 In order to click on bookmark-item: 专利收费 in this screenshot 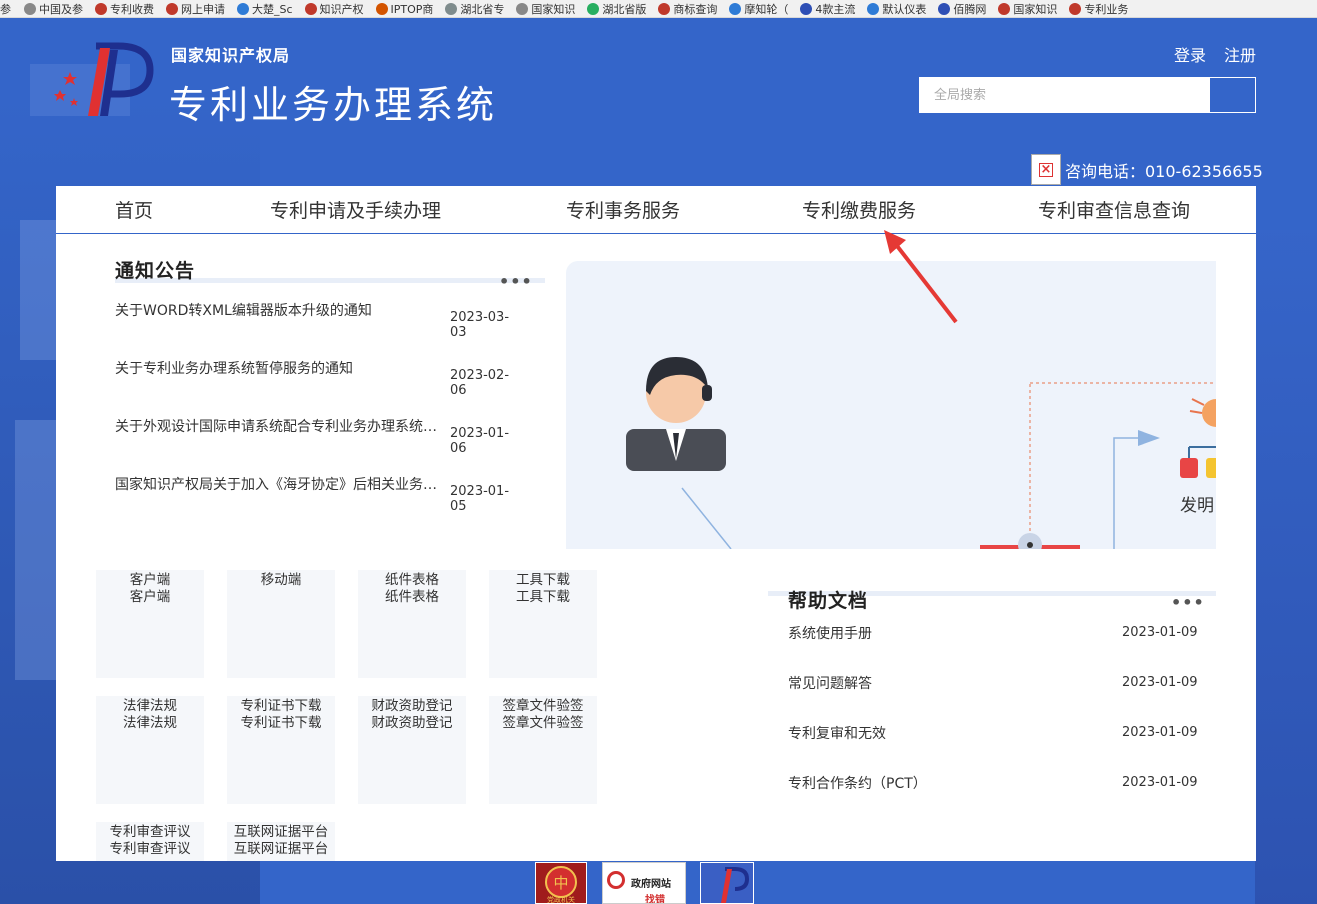, I will do `click(124, 8)`.